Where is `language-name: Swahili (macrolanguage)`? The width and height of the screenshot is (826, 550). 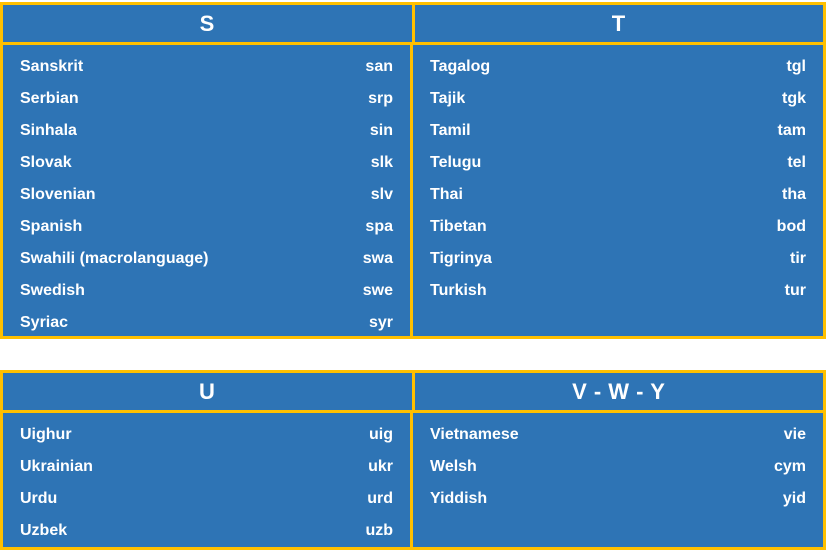 language-name: Swahili (macrolanguage) is located at coordinates (114, 258).